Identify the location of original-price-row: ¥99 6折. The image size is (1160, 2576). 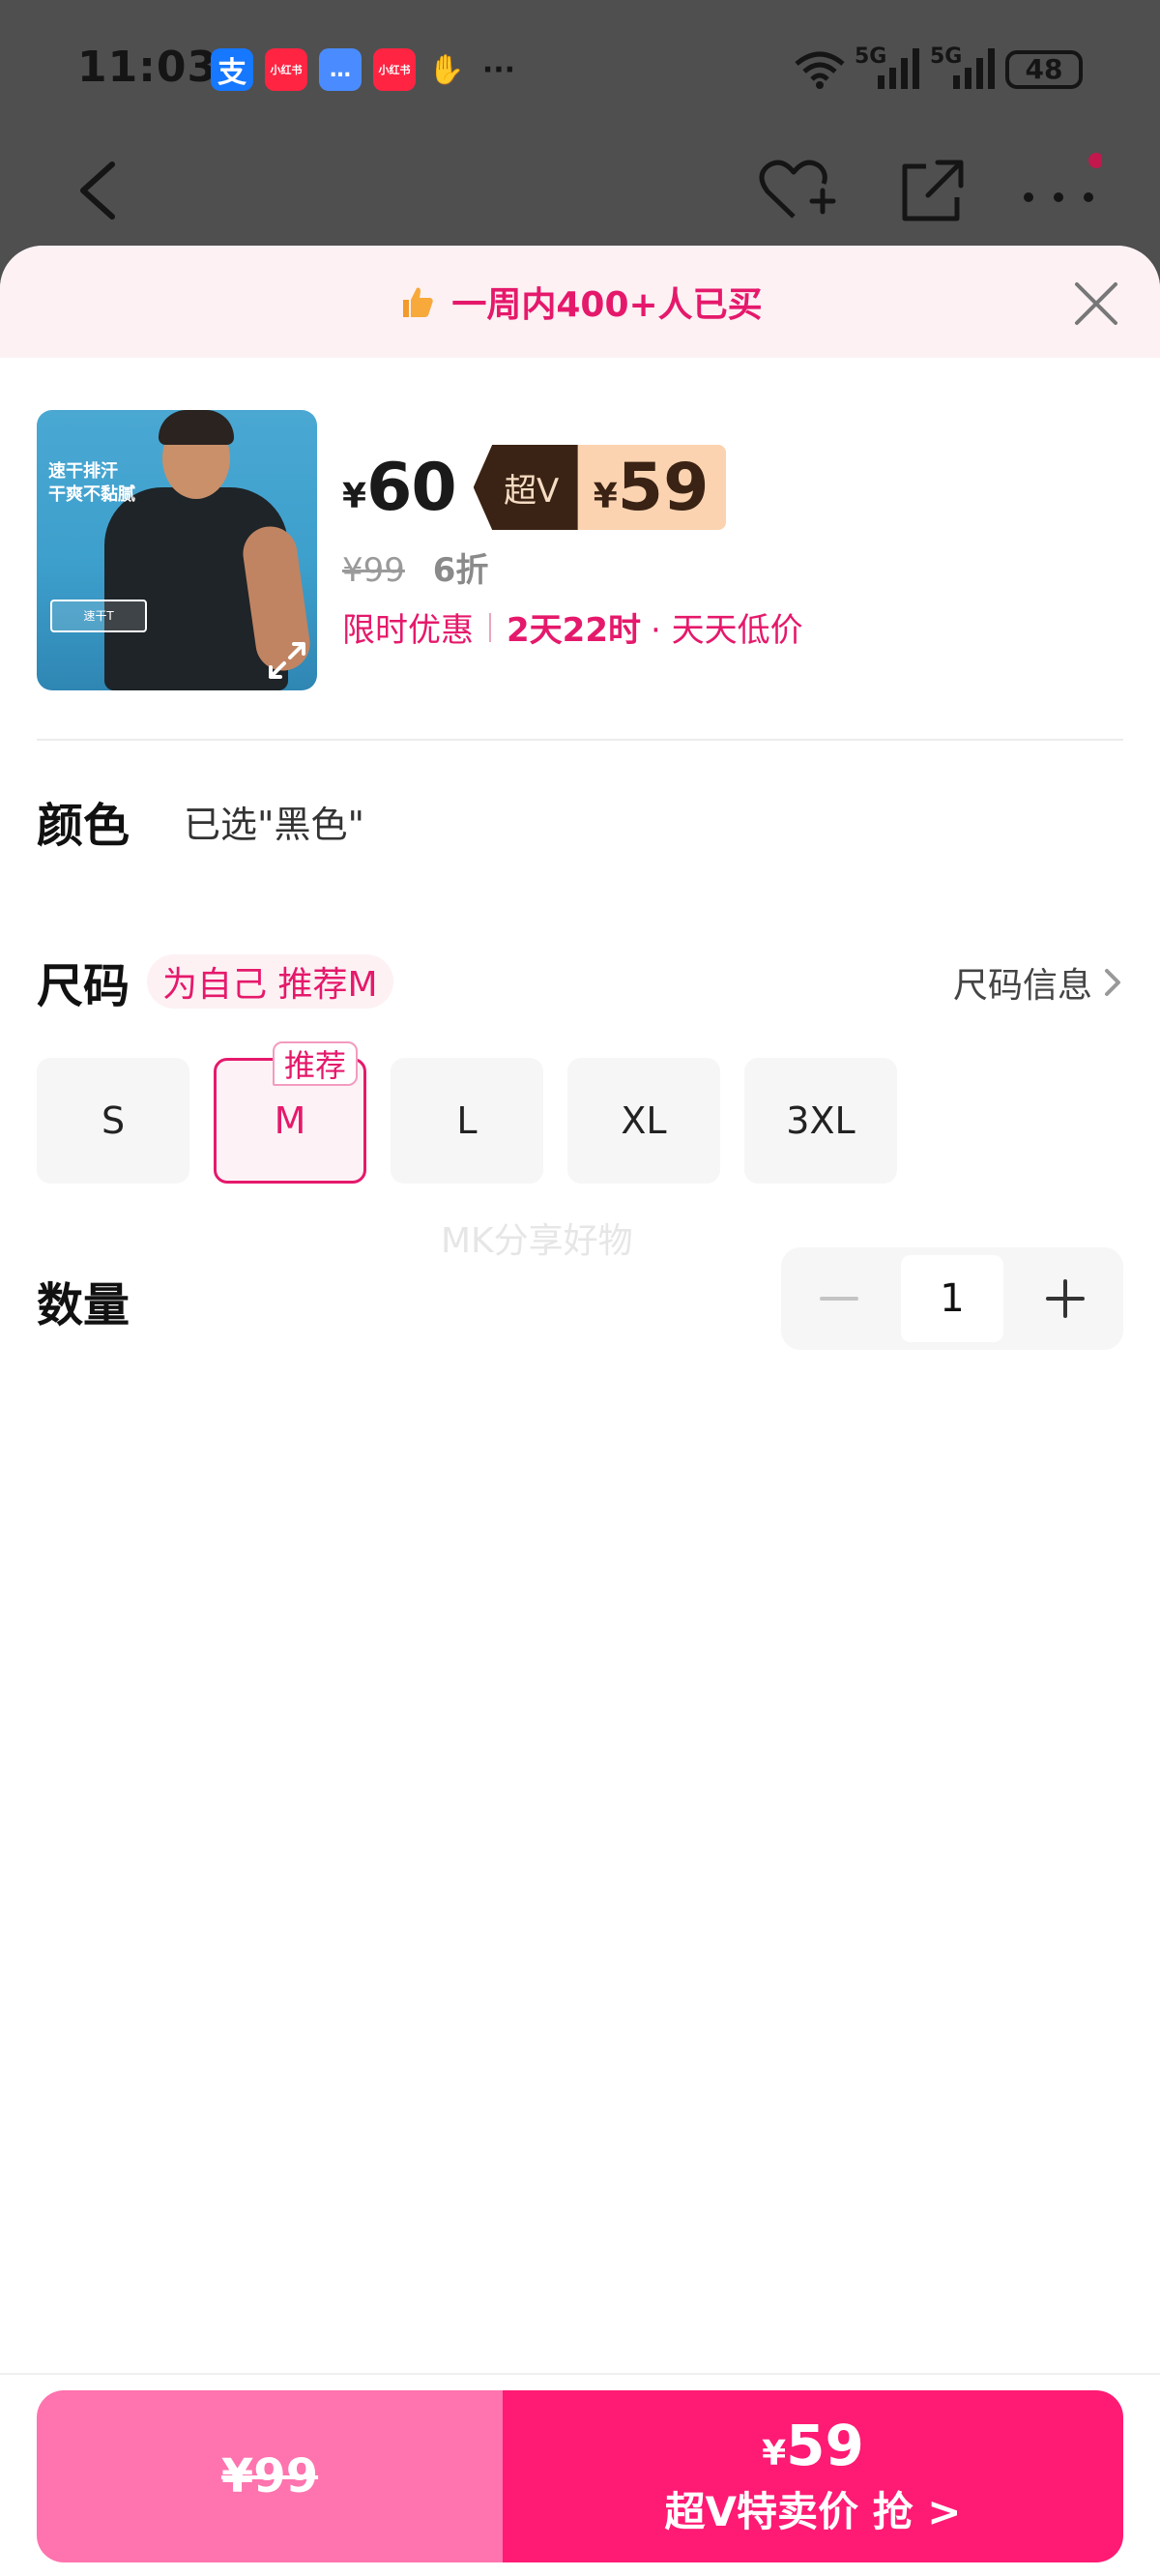
(415, 567).